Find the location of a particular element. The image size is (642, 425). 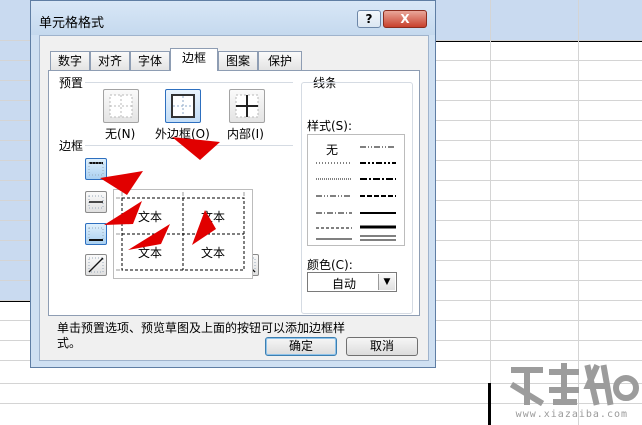

border-bottom-button is located at coordinates (96, 234).